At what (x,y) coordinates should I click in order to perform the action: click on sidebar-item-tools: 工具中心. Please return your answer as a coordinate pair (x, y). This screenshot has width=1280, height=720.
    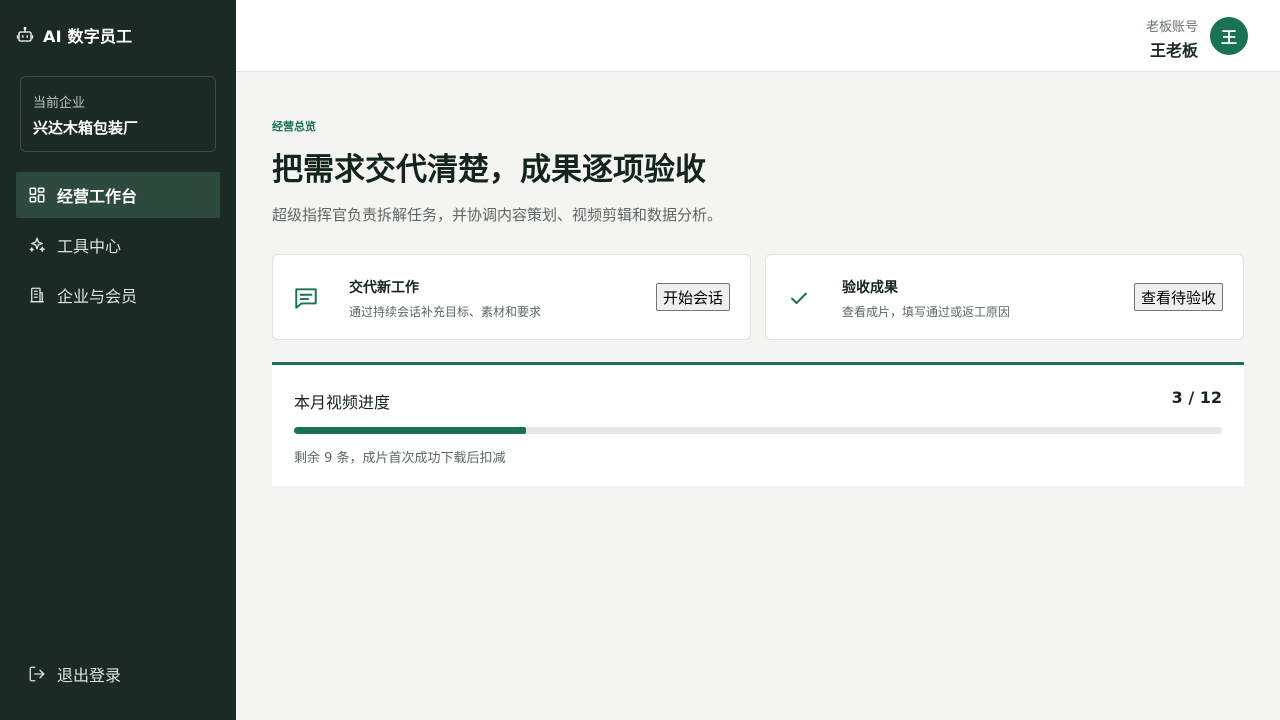
    Looking at the image, I should click on (118, 245).